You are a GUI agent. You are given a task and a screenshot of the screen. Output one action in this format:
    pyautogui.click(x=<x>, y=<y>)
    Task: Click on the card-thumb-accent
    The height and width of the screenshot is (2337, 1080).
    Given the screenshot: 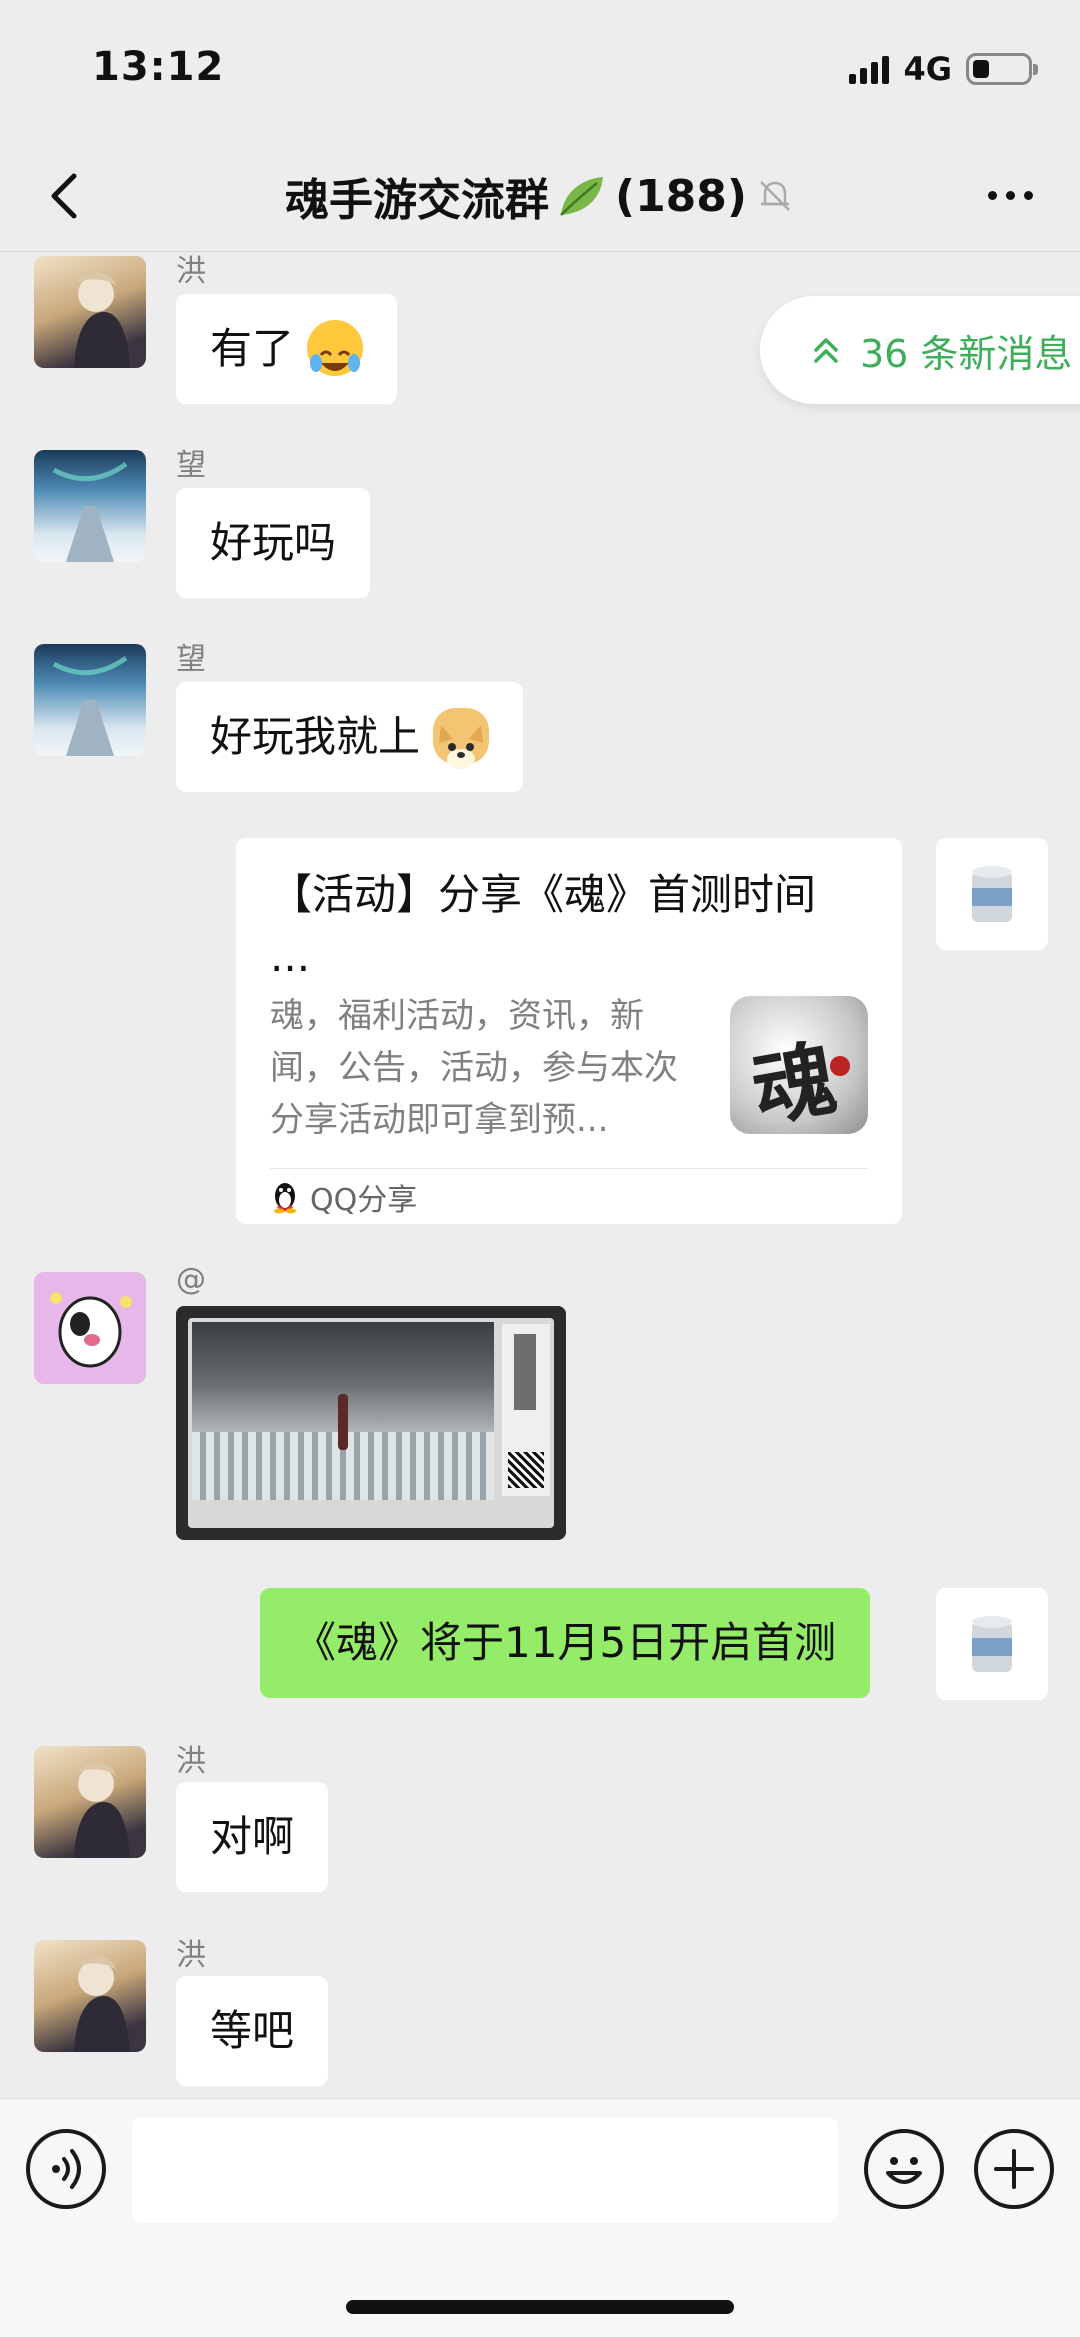 What is the action you would take?
    pyautogui.click(x=840, y=1066)
    